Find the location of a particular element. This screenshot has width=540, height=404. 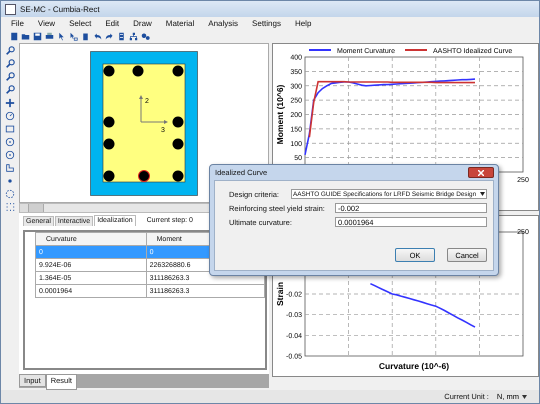

menu-item: Material is located at coordinates (180, 23).